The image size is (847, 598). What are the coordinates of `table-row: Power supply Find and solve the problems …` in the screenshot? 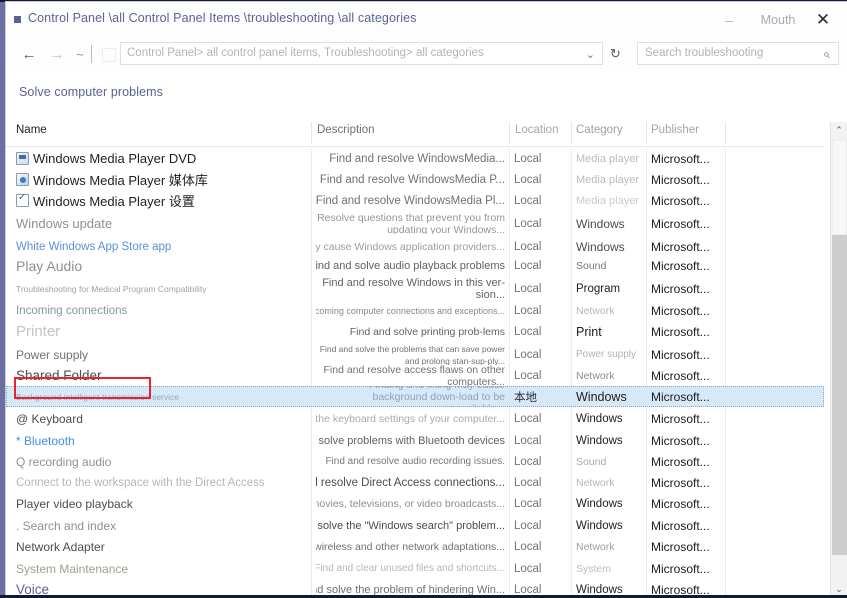 It's located at (415, 354).